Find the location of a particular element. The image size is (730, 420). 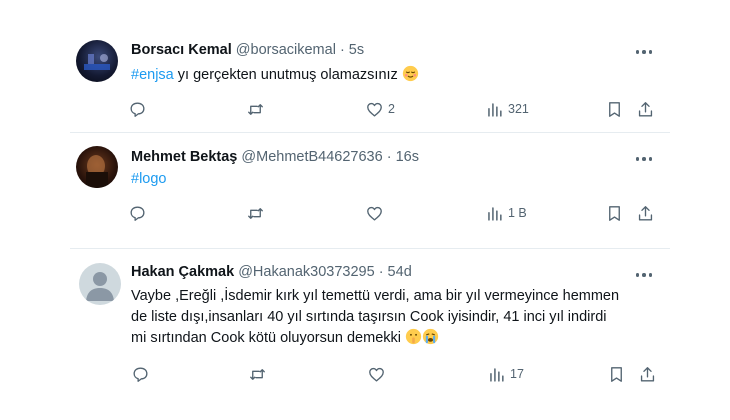

like-button: 2 is located at coordinates (380, 109).